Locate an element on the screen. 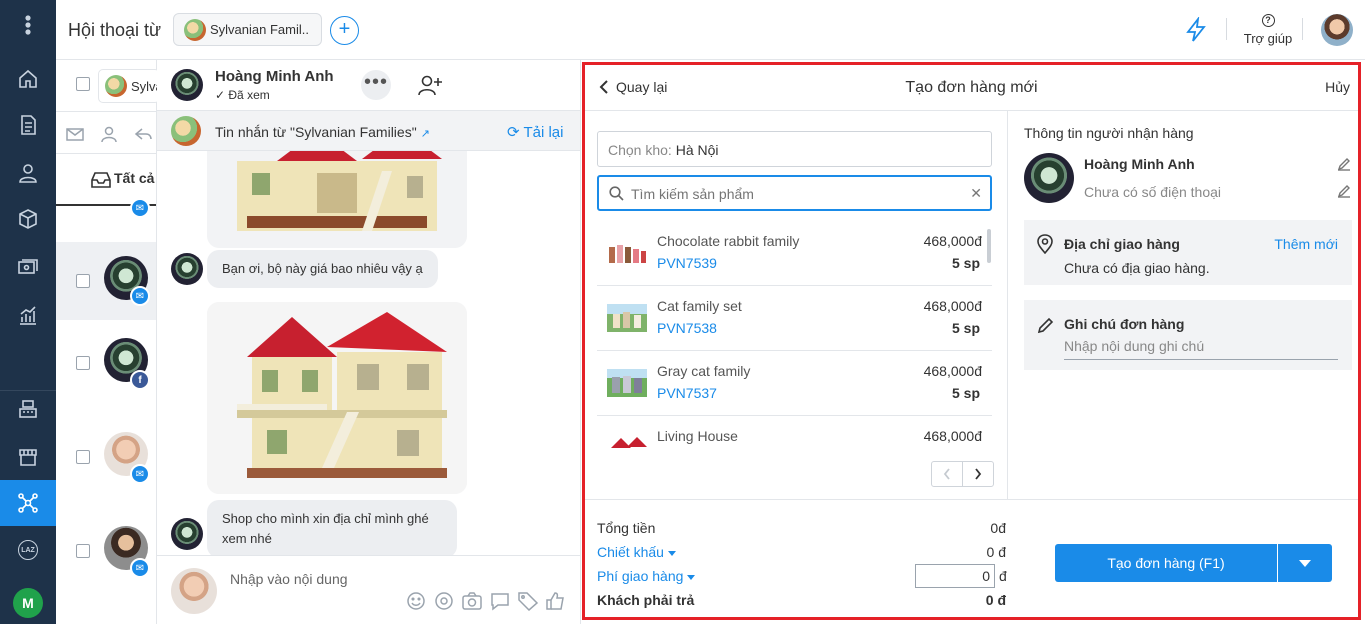 This screenshot has width=1365, height=624. menu-dots-icon is located at coordinates (28, 25).